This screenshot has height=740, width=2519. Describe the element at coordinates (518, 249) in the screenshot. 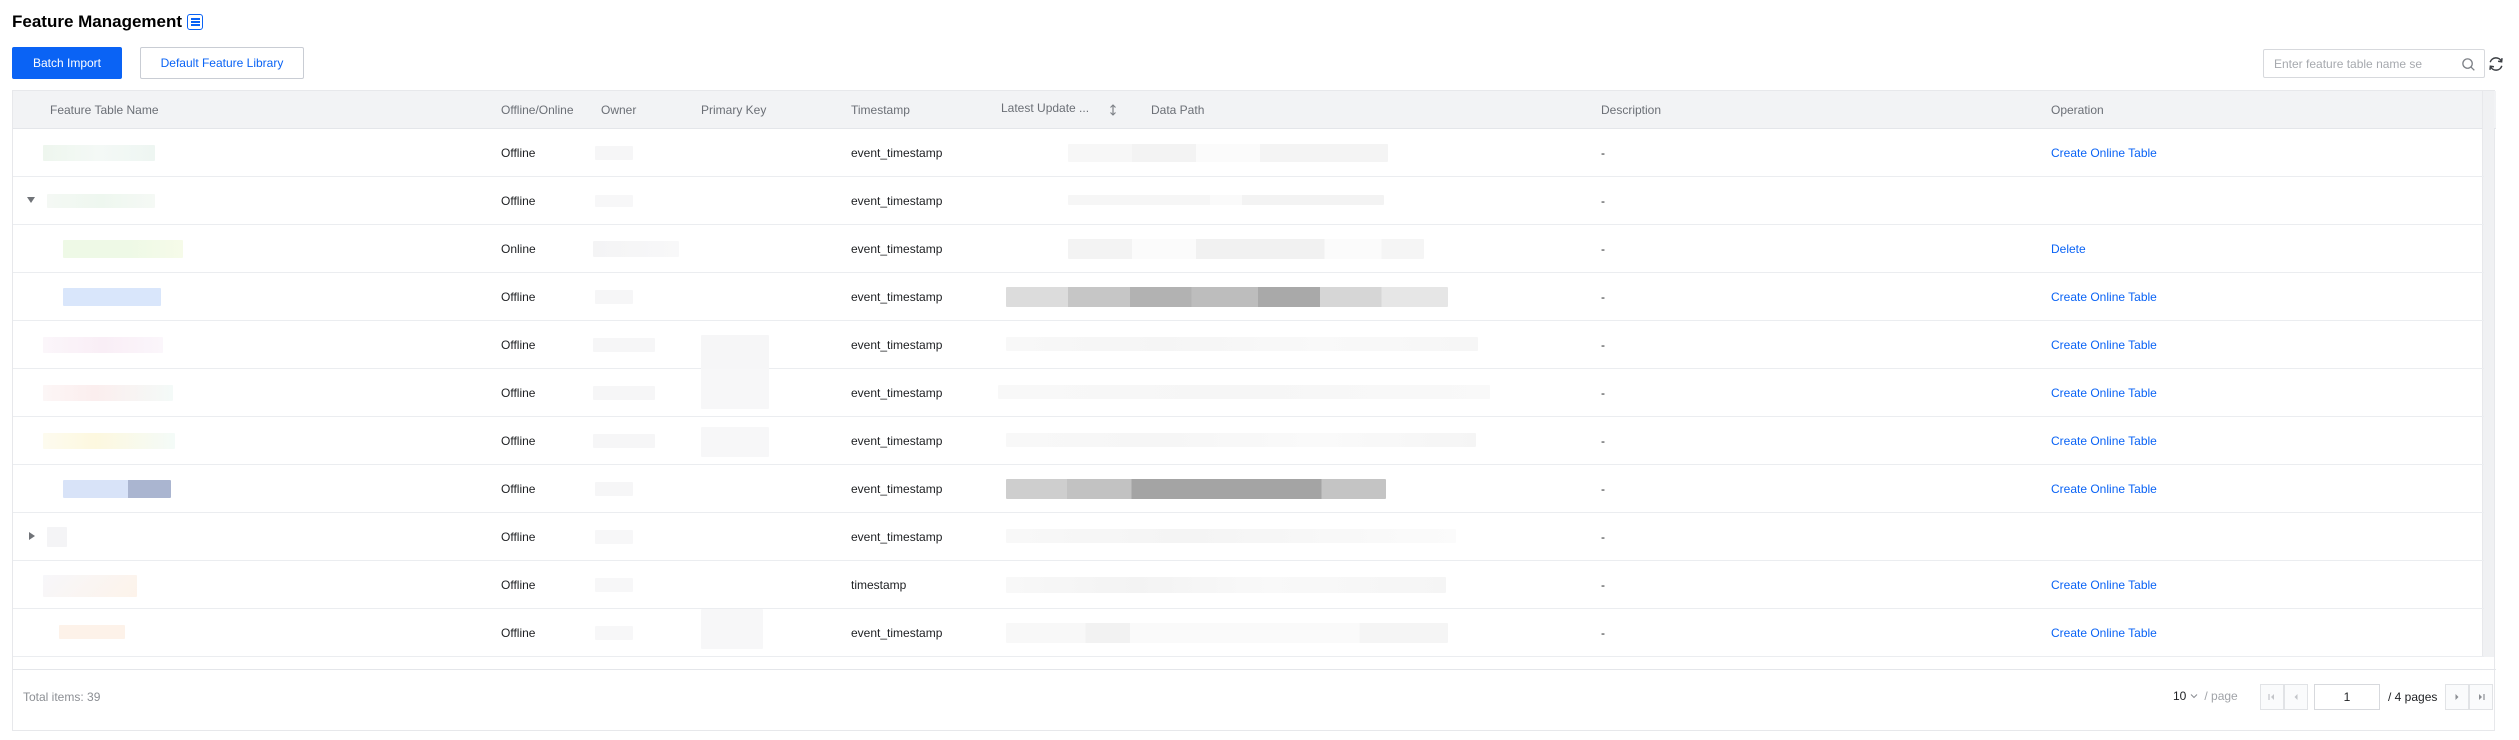

I see `mode-cell: Online` at that location.